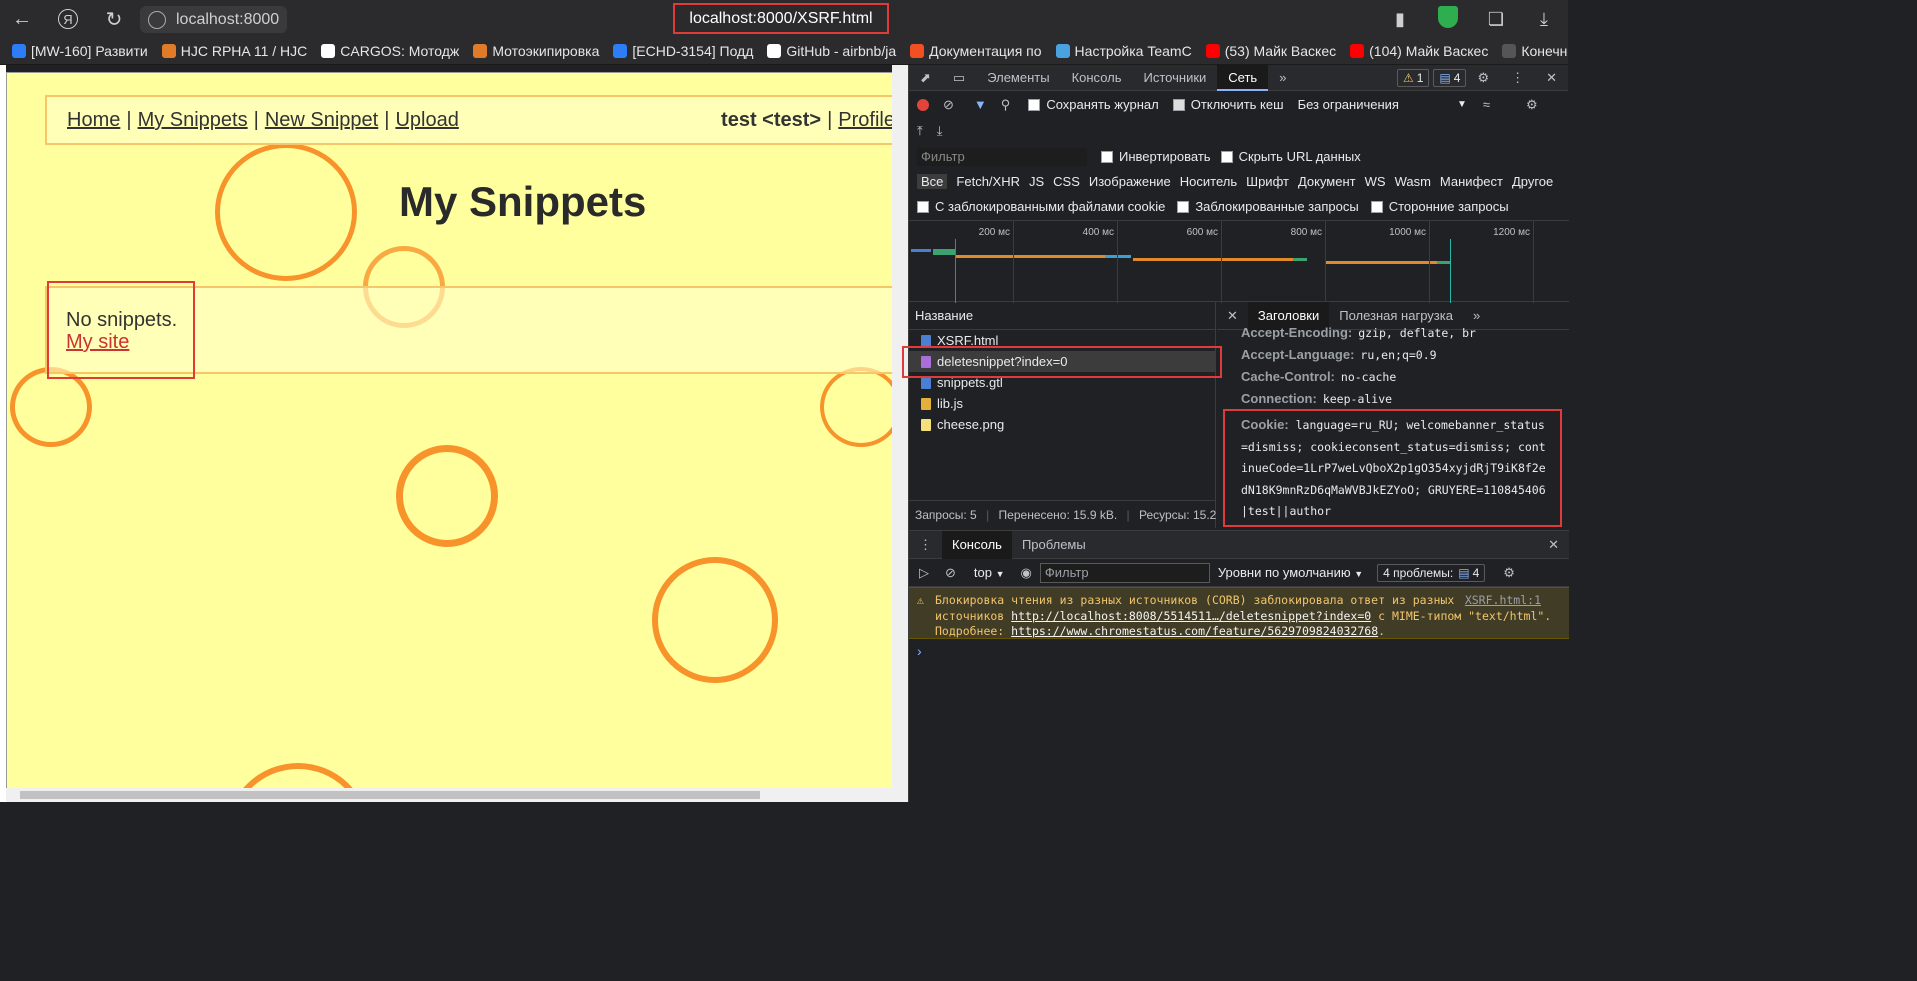  Describe the element at coordinates (193, 120) in the screenshot. I see `nav-my-snippets-link: My Snippets` at that location.